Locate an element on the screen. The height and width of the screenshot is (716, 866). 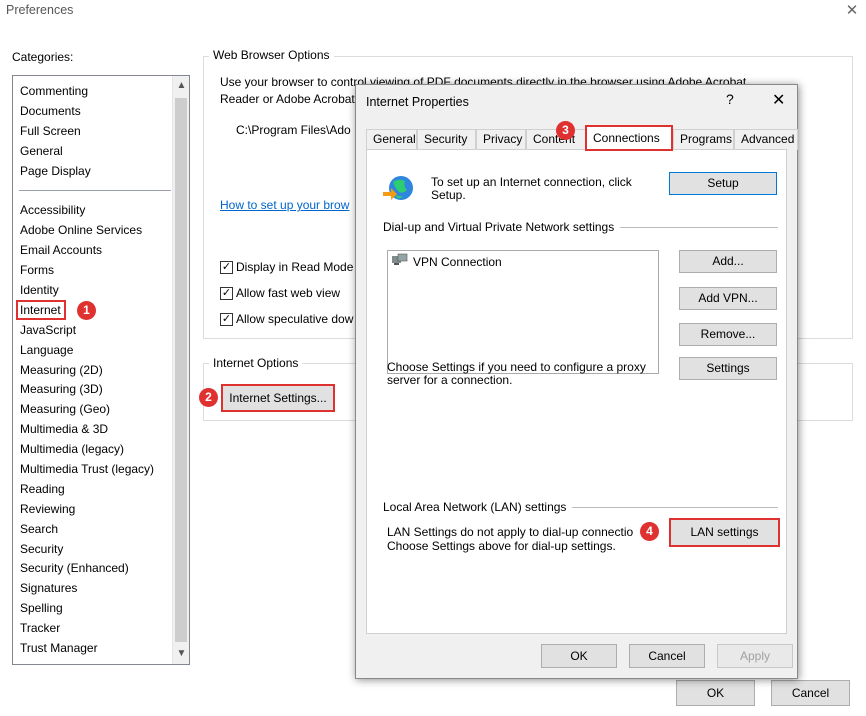
sidebar-item-search: Search is located at coordinates (95, 529).